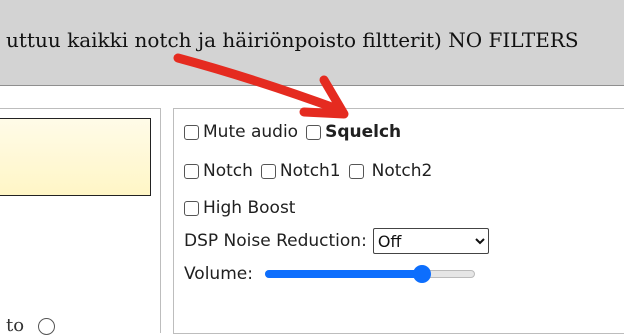 The width and height of the screenshot is (624, 336). I want to click on volume-slider, so click(369, 274).